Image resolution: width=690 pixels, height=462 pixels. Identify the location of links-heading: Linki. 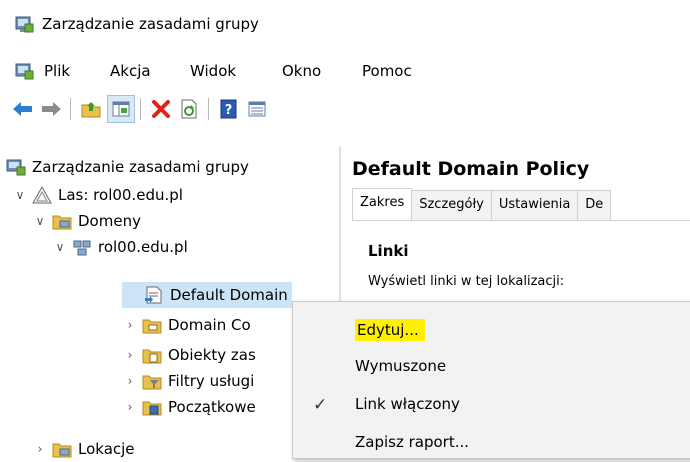
(388, 251).